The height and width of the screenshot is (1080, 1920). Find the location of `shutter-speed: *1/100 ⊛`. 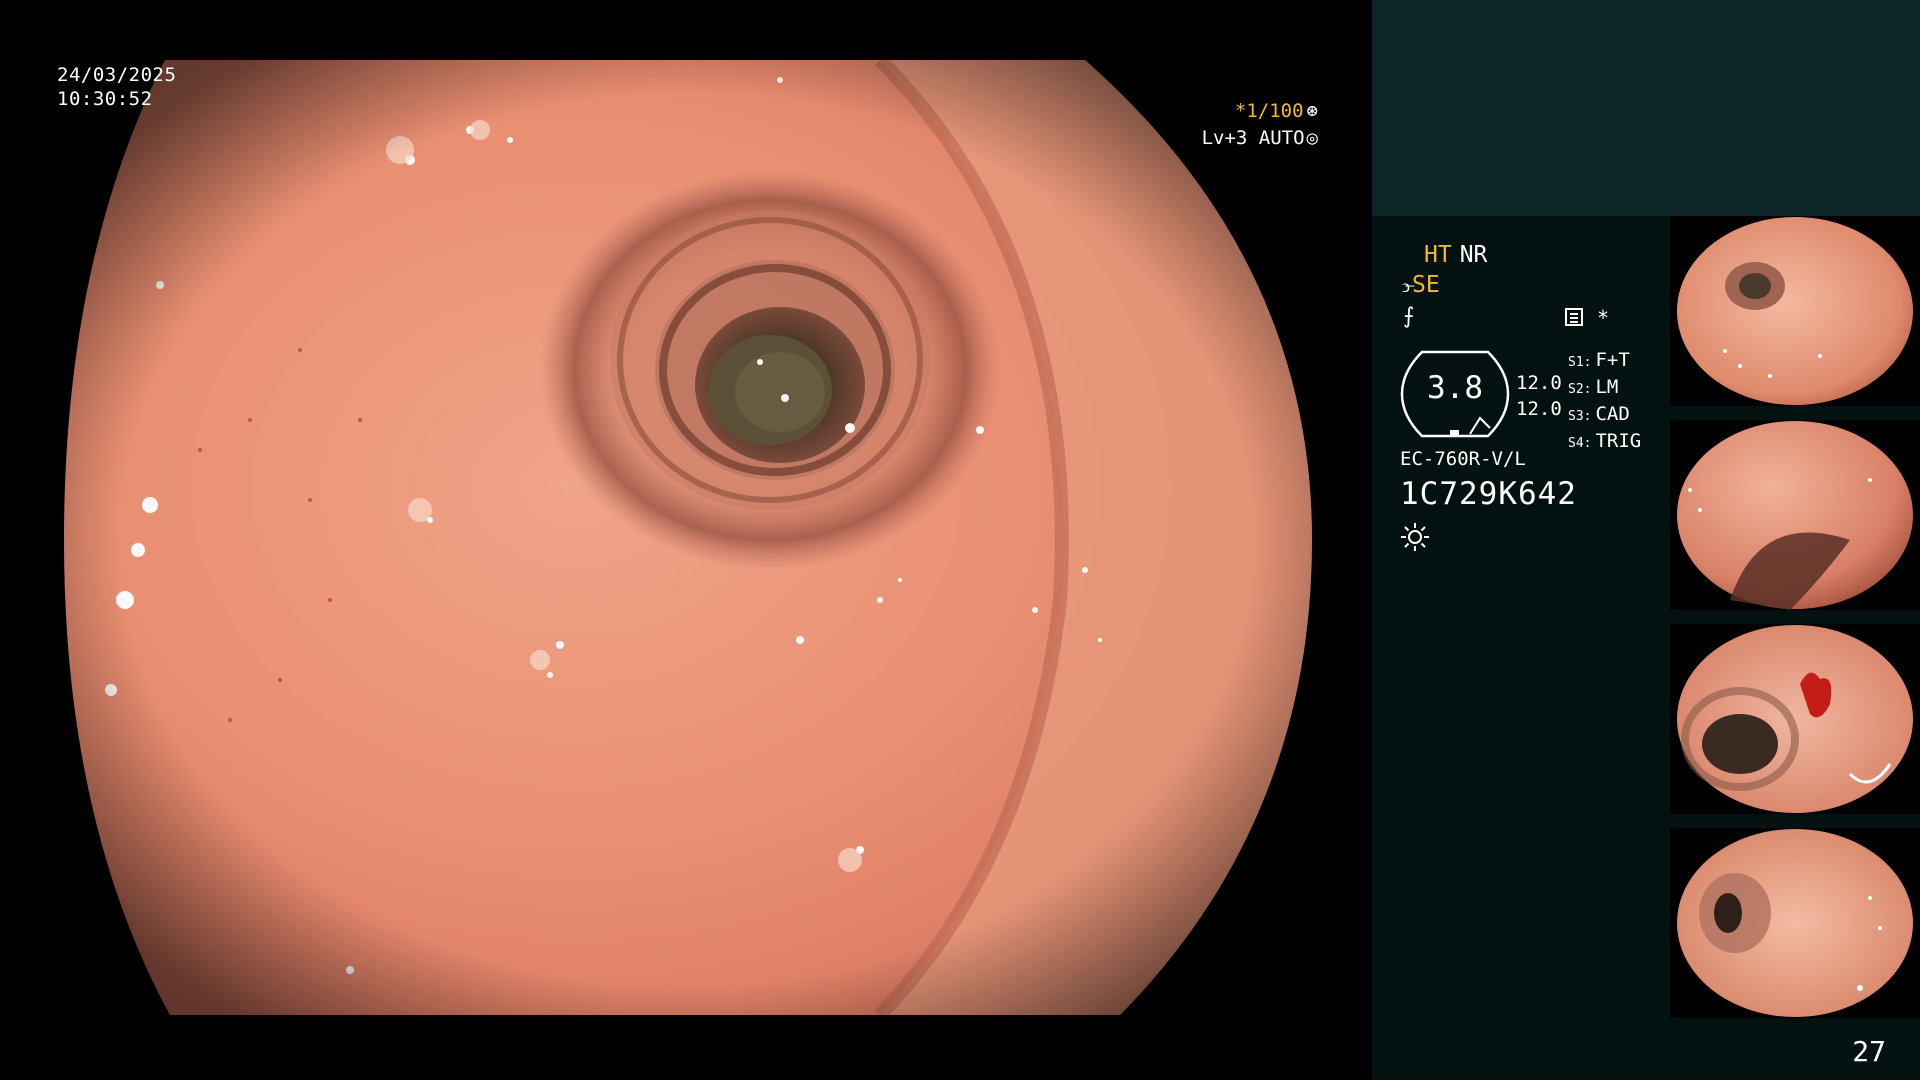

shutter-speed: *1/100 ⊛ is located at coordinates (1276, 111).